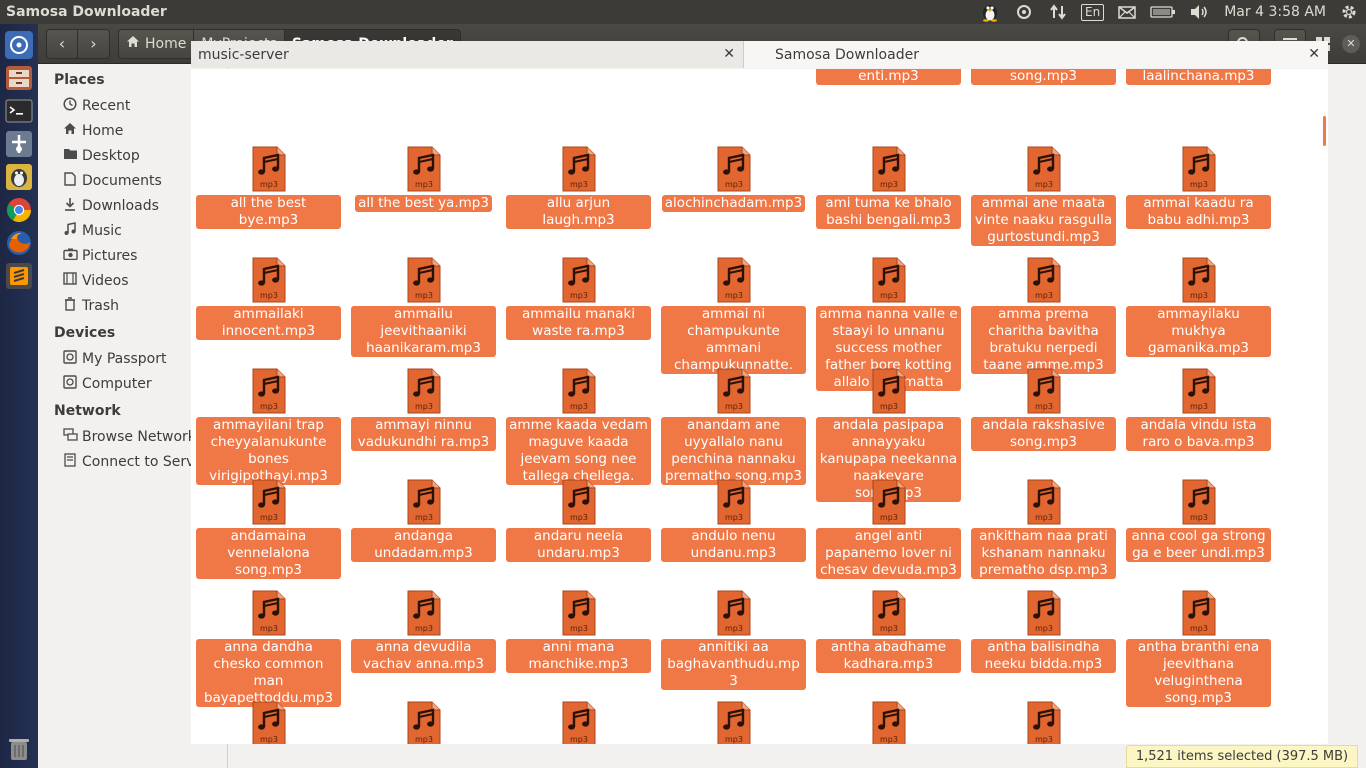 The width and height of the screenshot is (1366, 768). Describe the element at coordinates (1198, 434) in the screenshot. I see `file-name: andala vindu ista raro o bava.mp3` at that location.